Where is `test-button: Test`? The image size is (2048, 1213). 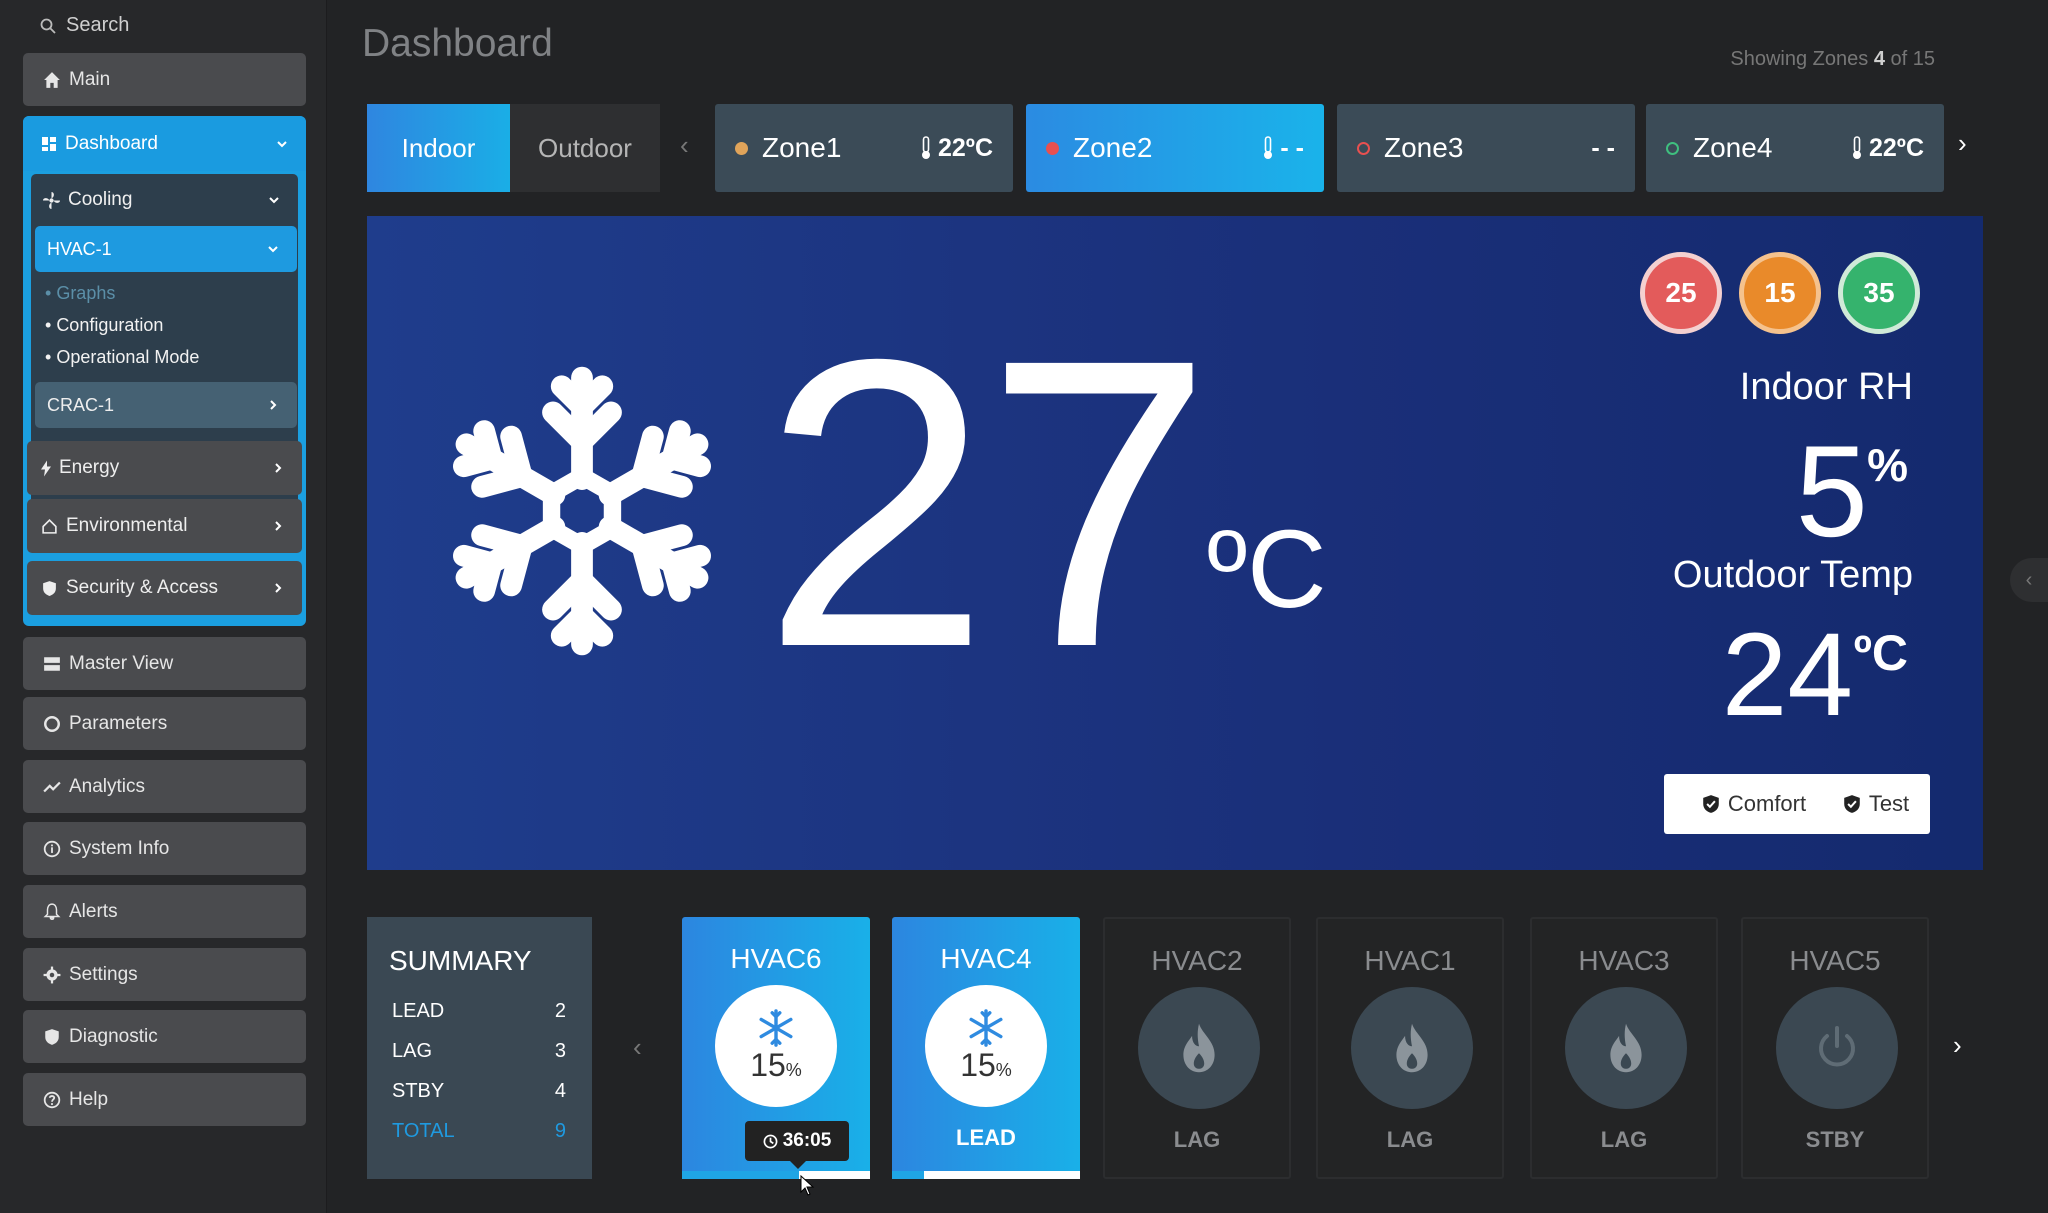
test-button: Test is located at coordinates (1876, 804).